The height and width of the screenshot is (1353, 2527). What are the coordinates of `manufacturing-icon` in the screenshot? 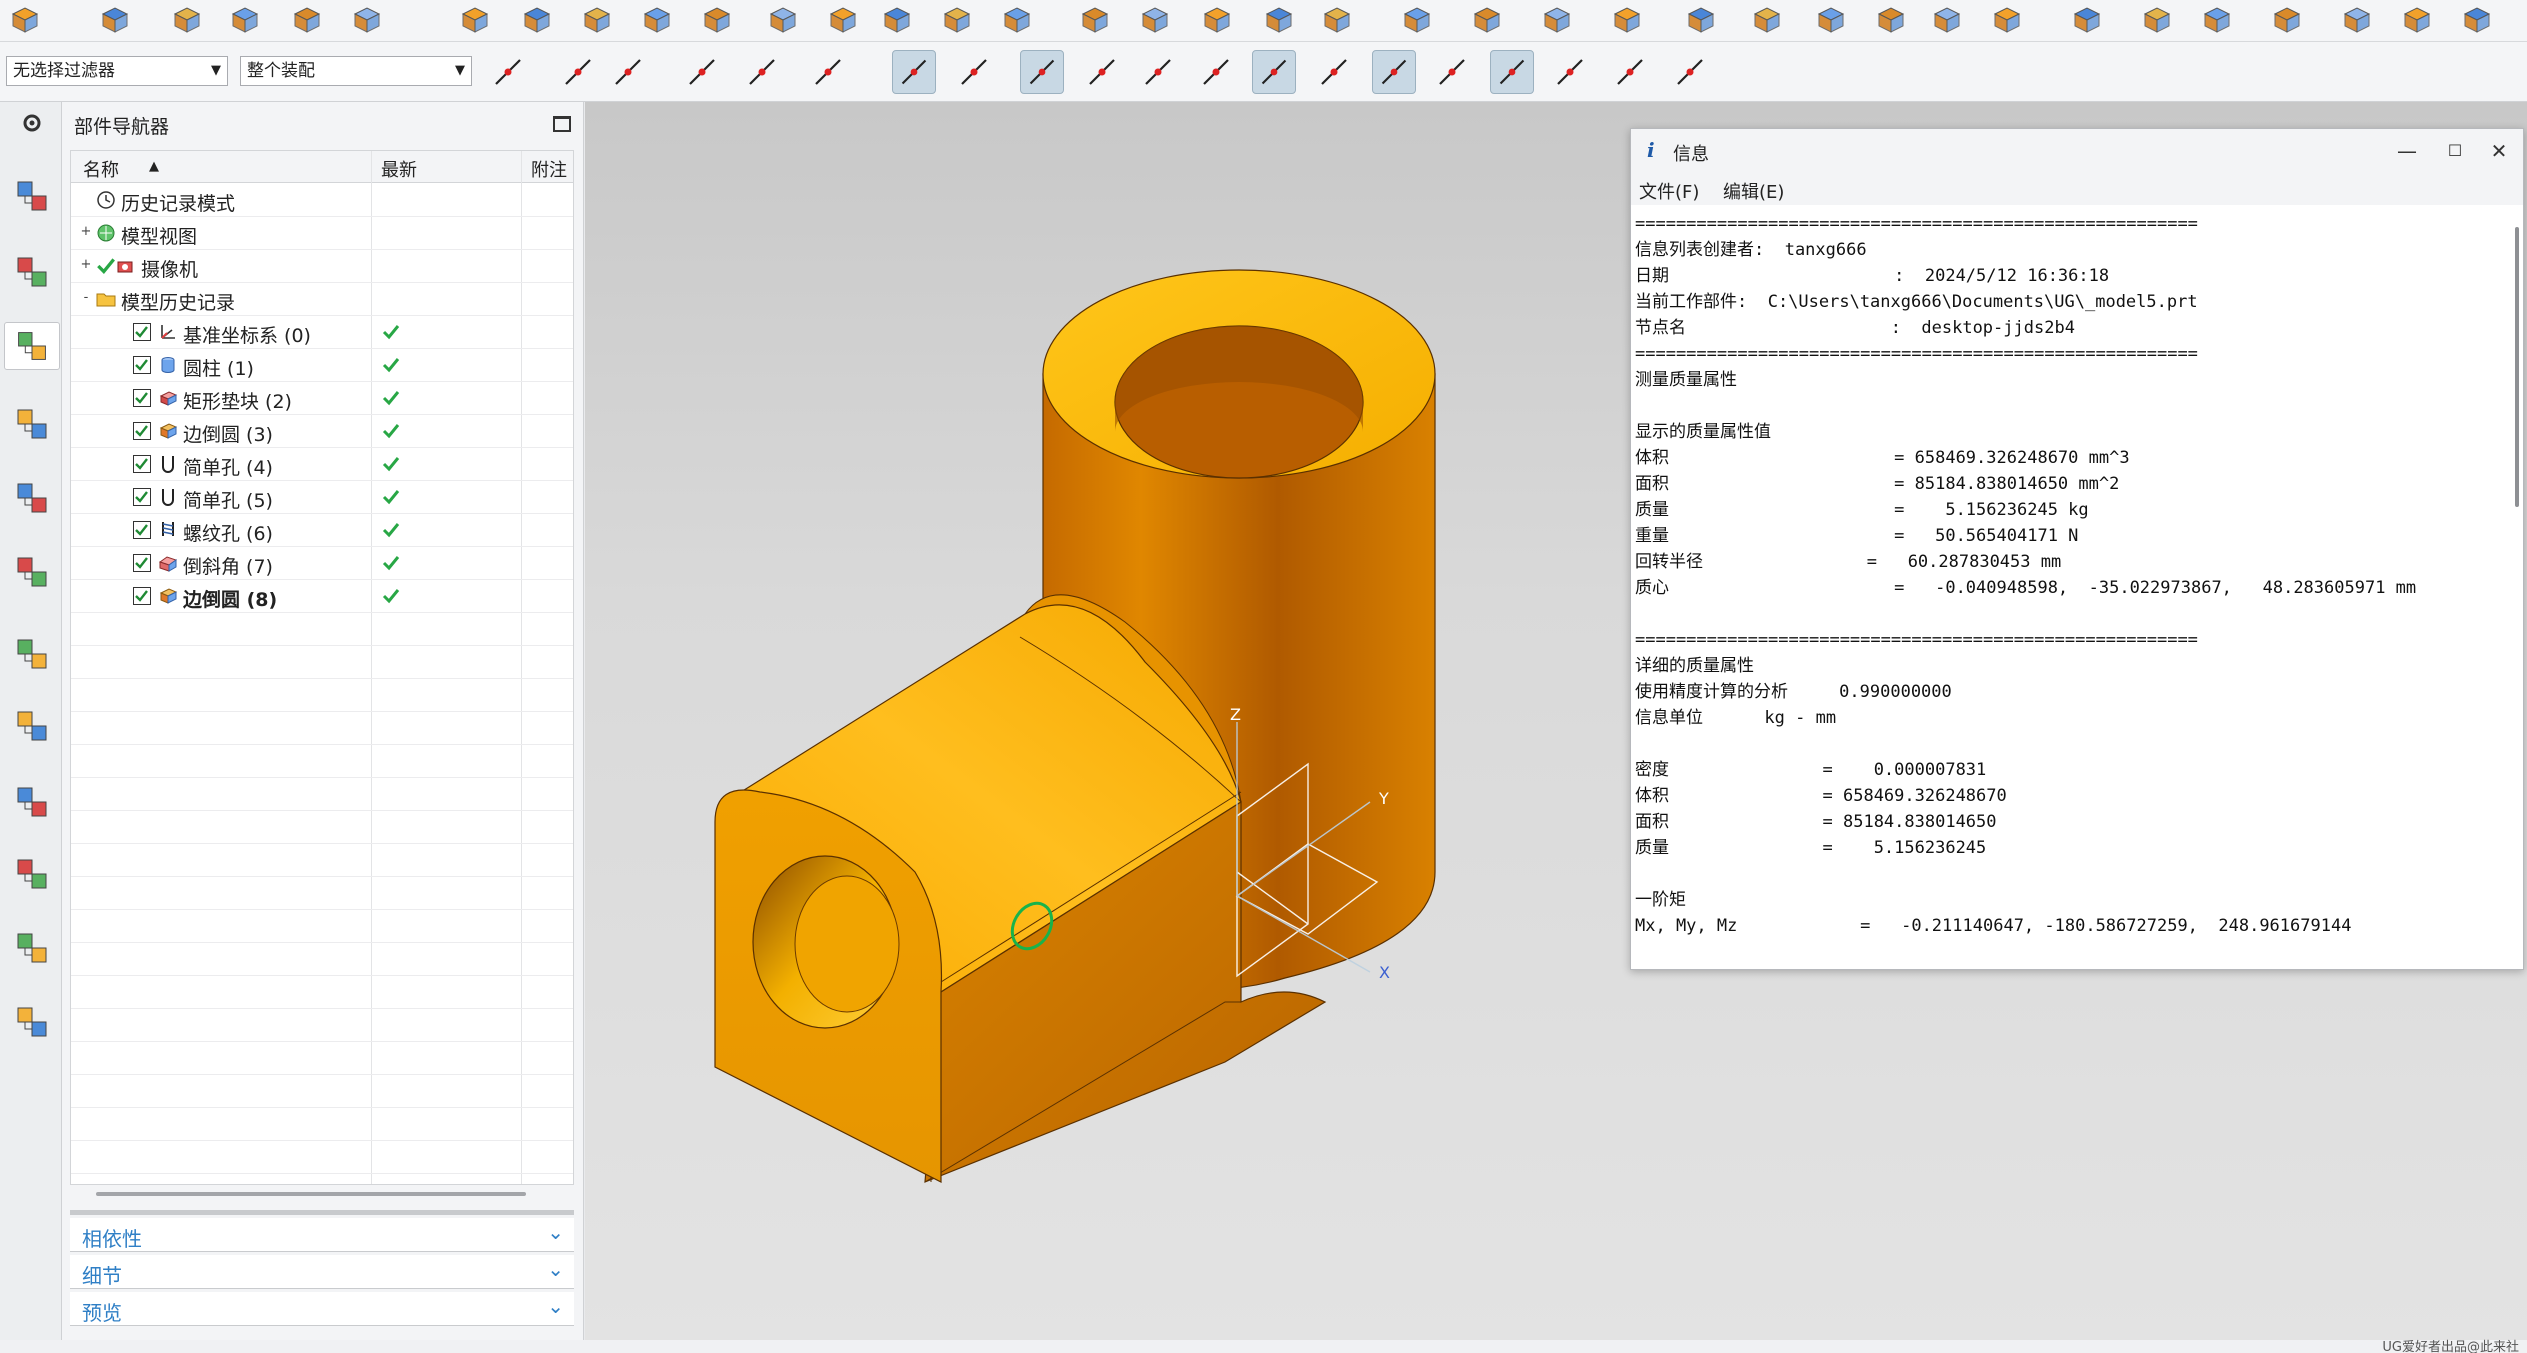 It's located at (32, 802).